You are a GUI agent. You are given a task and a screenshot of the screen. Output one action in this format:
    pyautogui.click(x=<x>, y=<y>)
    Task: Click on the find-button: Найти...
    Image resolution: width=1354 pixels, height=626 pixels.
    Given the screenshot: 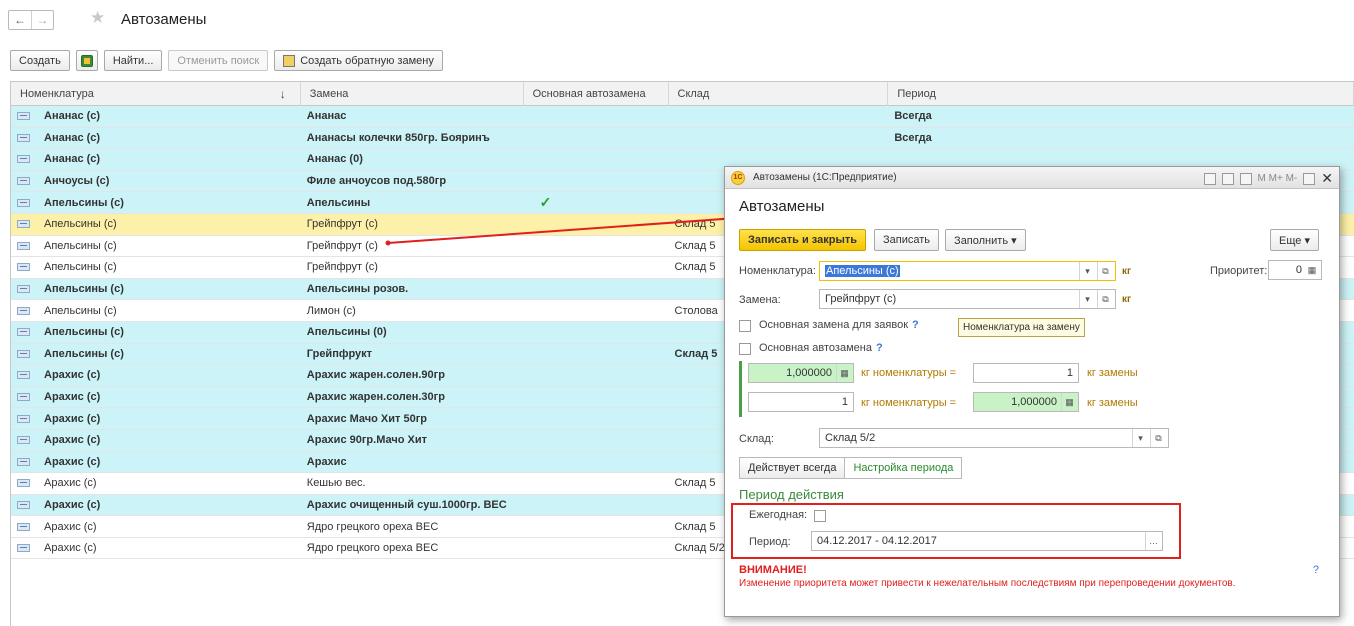 What is the action you would take?
    pyautogui.click(x=133, y=60)
    